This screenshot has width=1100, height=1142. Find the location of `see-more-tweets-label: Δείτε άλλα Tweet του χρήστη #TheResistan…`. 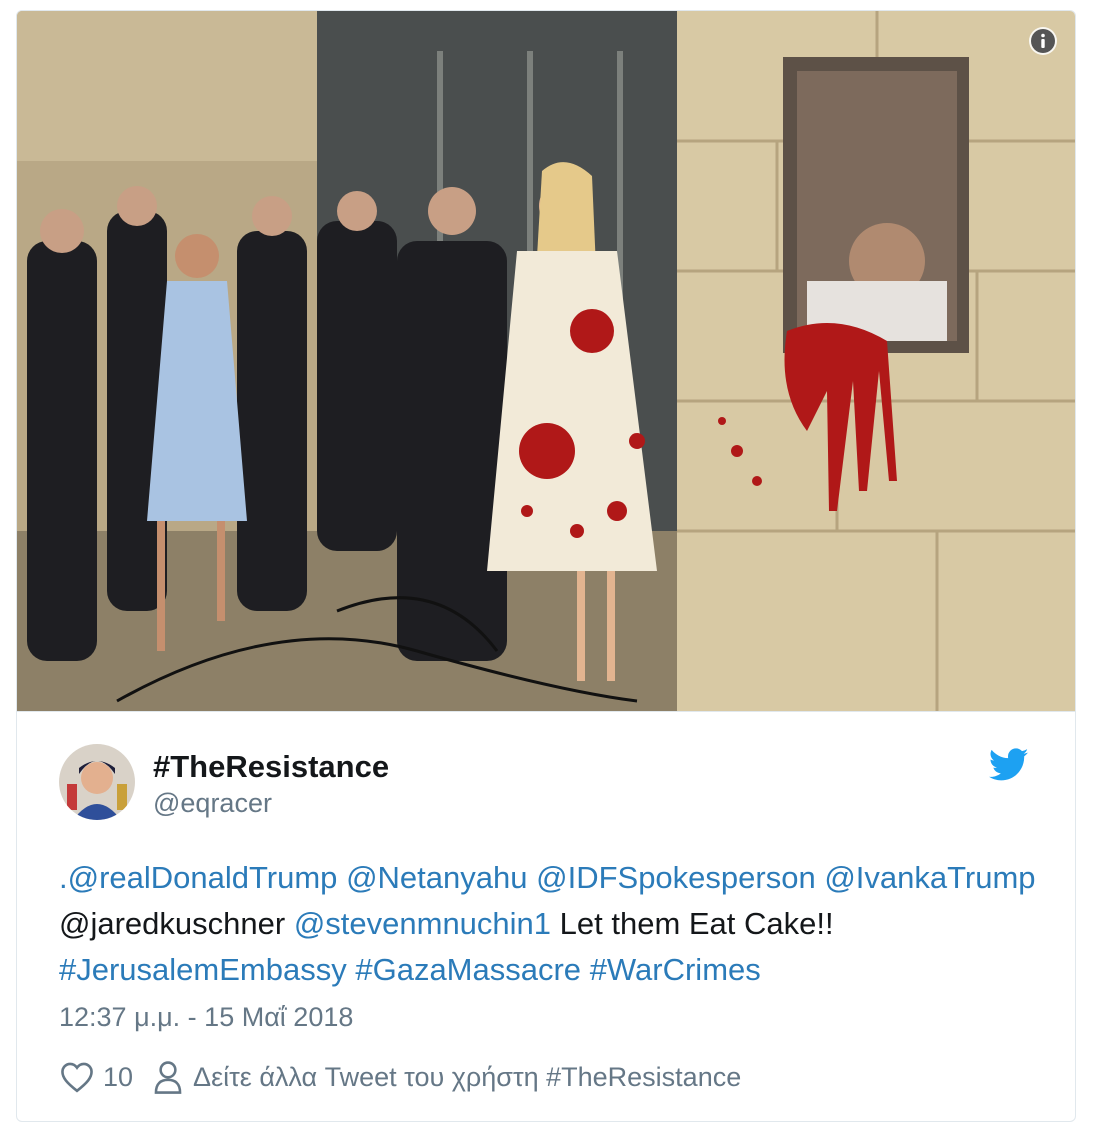

see-more-tweets-label: Δείτε άλλα Tweet του χρήστη #TheResistan… is located at coordinates (467, 1076).